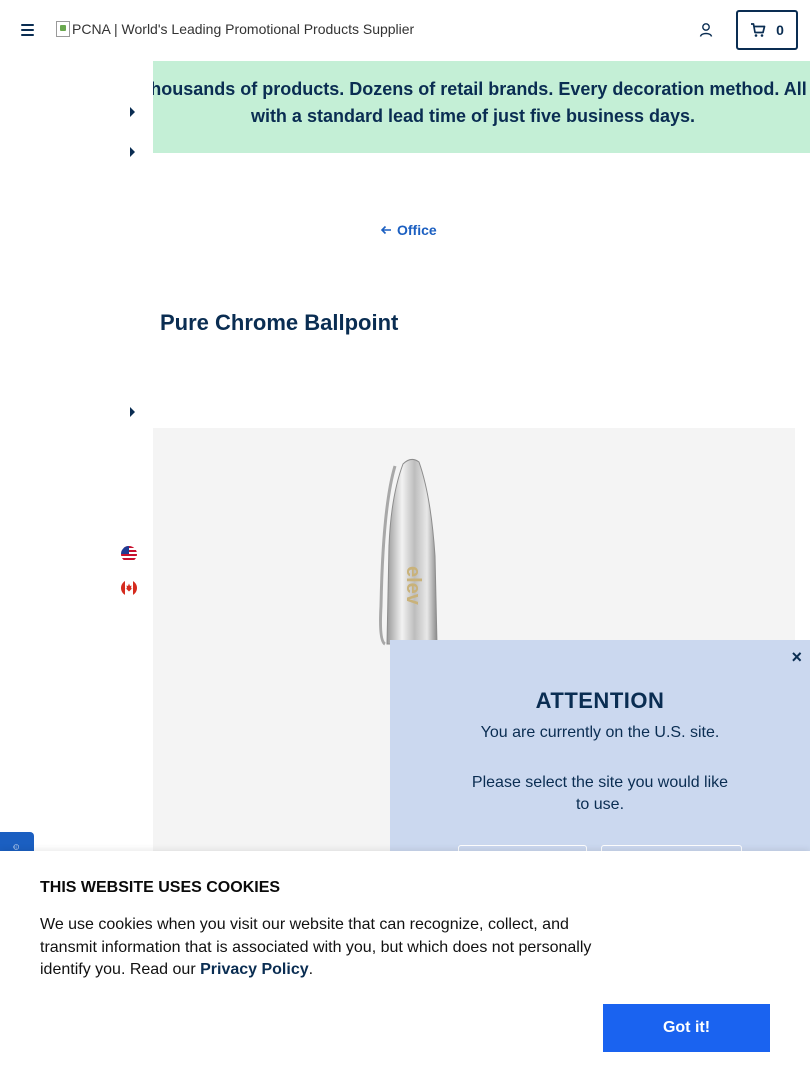 This screenshot has width=810, height=1080. I want to click on modal-title: ATTENTION, so click(600, 700).